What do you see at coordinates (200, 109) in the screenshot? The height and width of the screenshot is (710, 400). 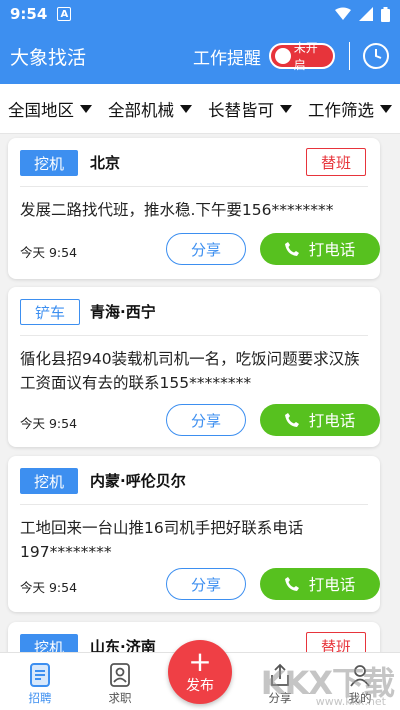 I see `filter-bar: 全国地区 全部机械 长替皆可 工作筛选` at bounding box center [200, 109].